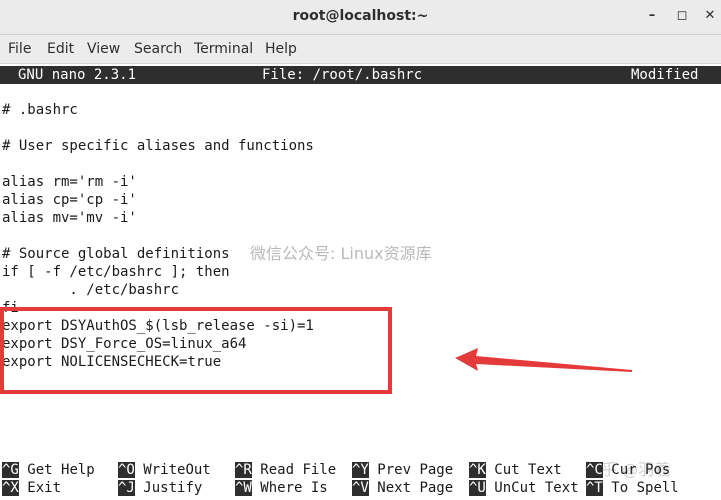 This screenshot has width=721, height=500. I want to click on nano-version: GNU nano 2.3.1, so click(77, 75).